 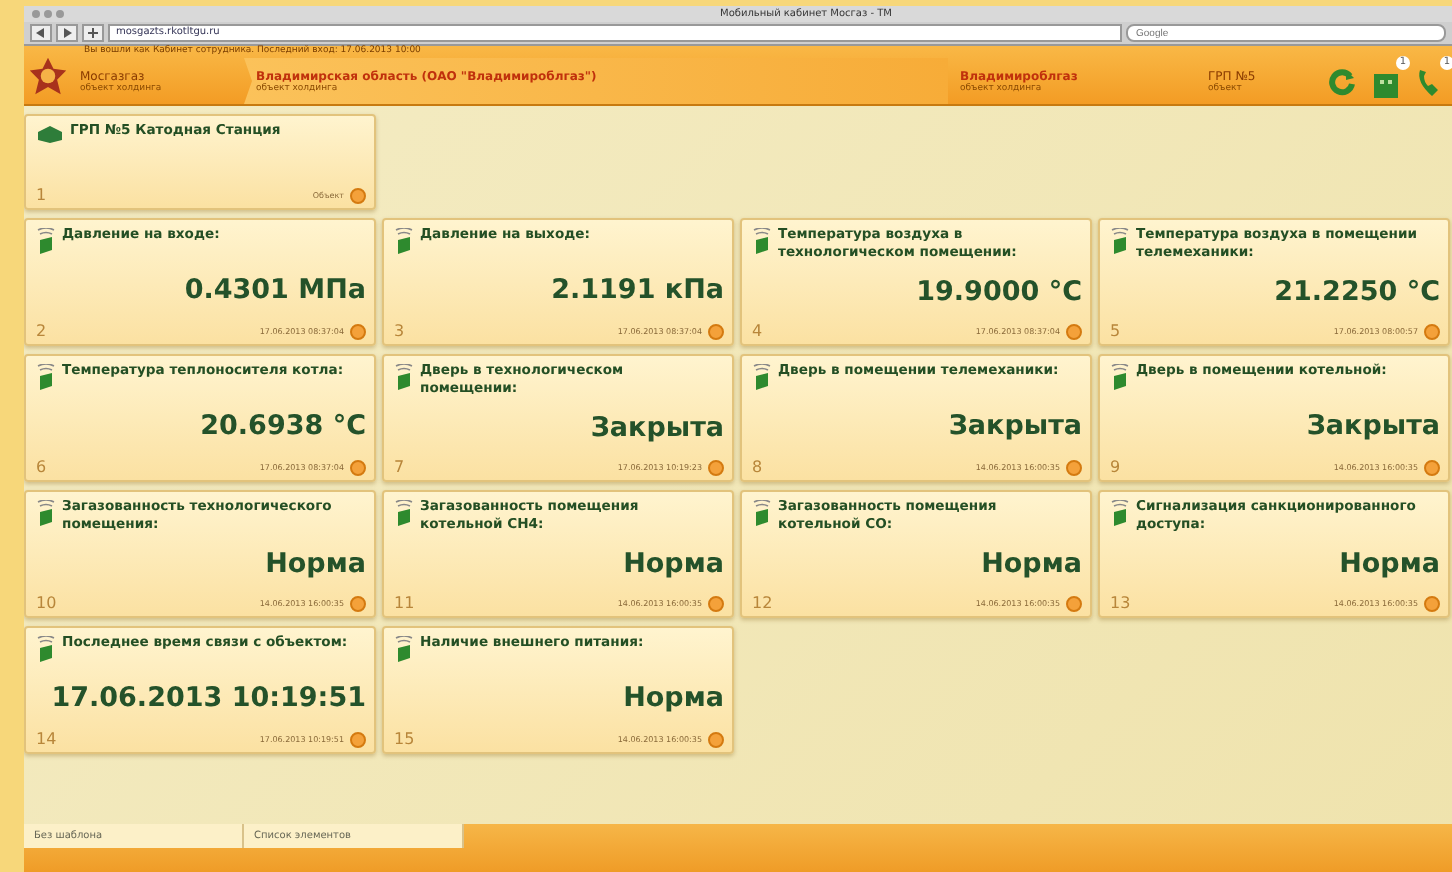 I want to click on card-number: 12, so click(x=763, y=603).